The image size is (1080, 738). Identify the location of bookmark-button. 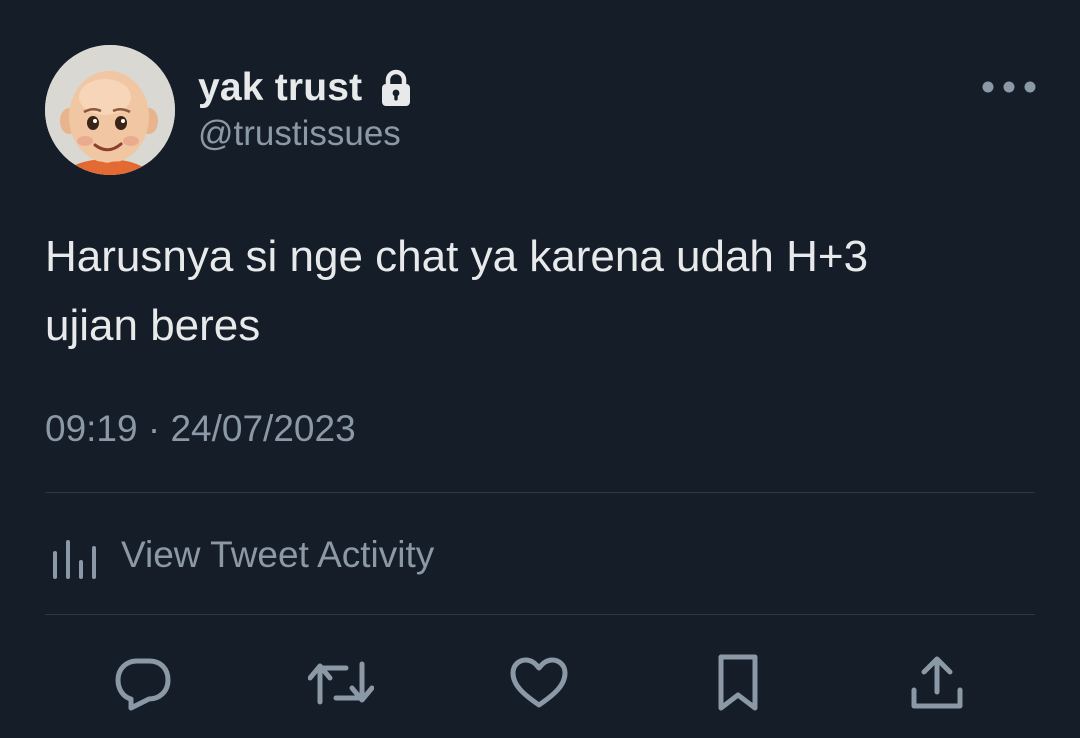
(738, 683).